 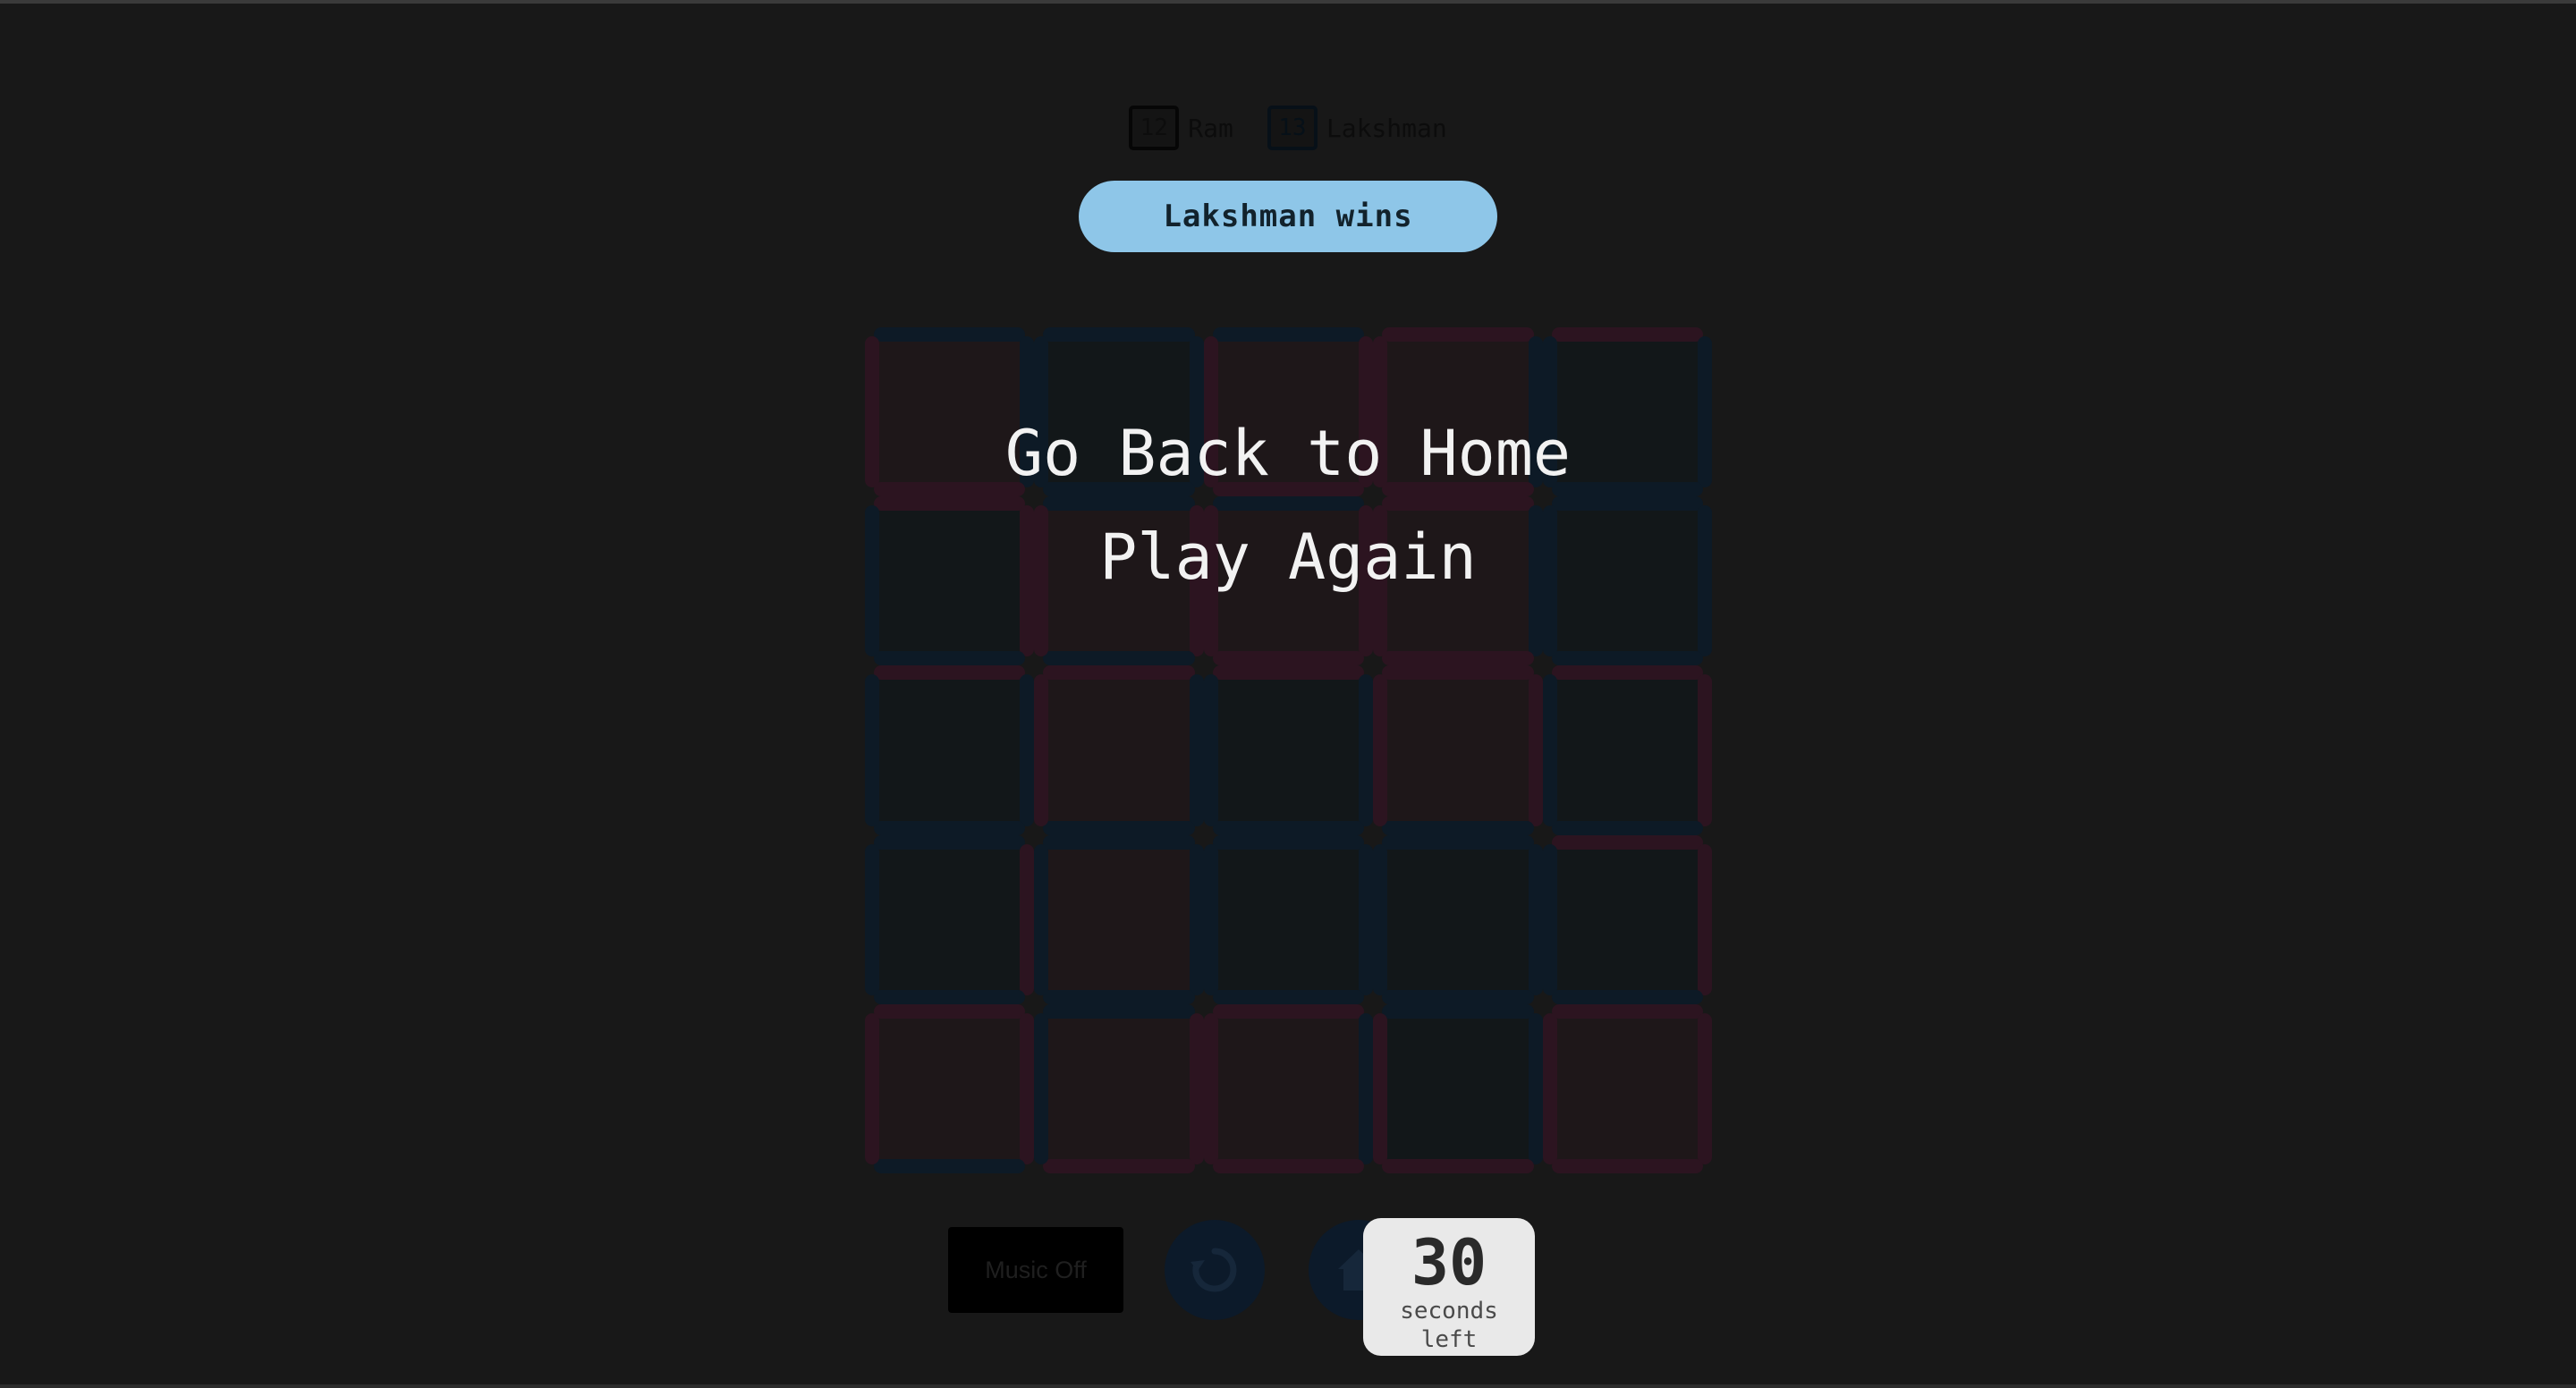 What do you see at coordinates (1449, 1263) in the screenshot?
I see `timer-value: 30` at bounding box center [1449, 1263].